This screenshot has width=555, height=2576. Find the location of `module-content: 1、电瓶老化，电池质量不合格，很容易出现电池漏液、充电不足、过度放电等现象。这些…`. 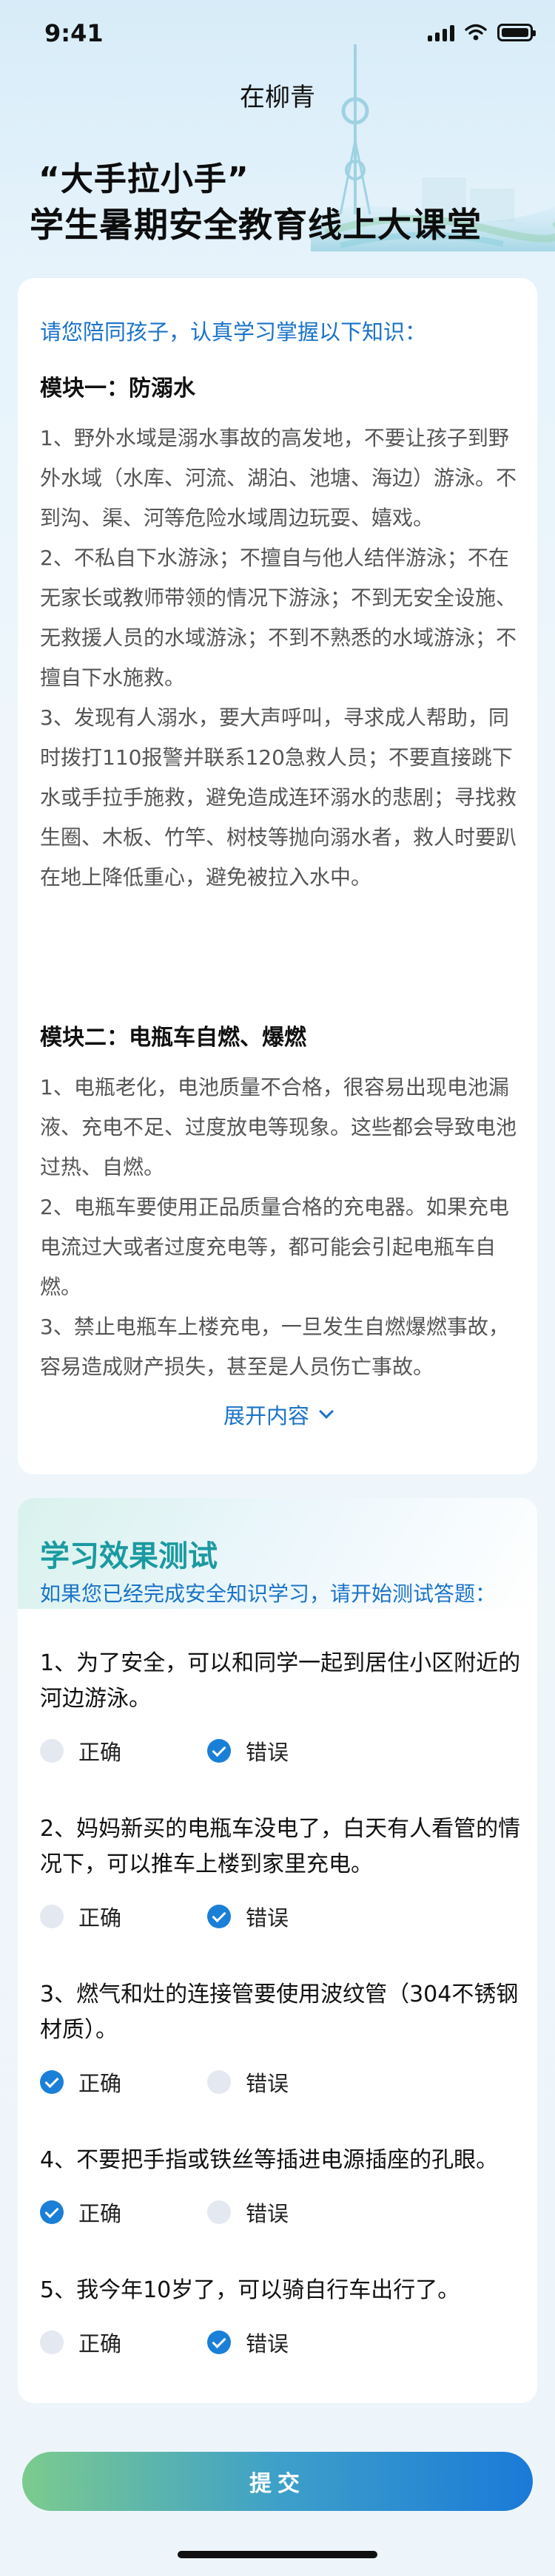

module-content: 1、电瓶老化，电池质量不合格，很容易出现电池漏液、充电不足、过度放电等现象。这些… is located at coordinates (280, 1227).